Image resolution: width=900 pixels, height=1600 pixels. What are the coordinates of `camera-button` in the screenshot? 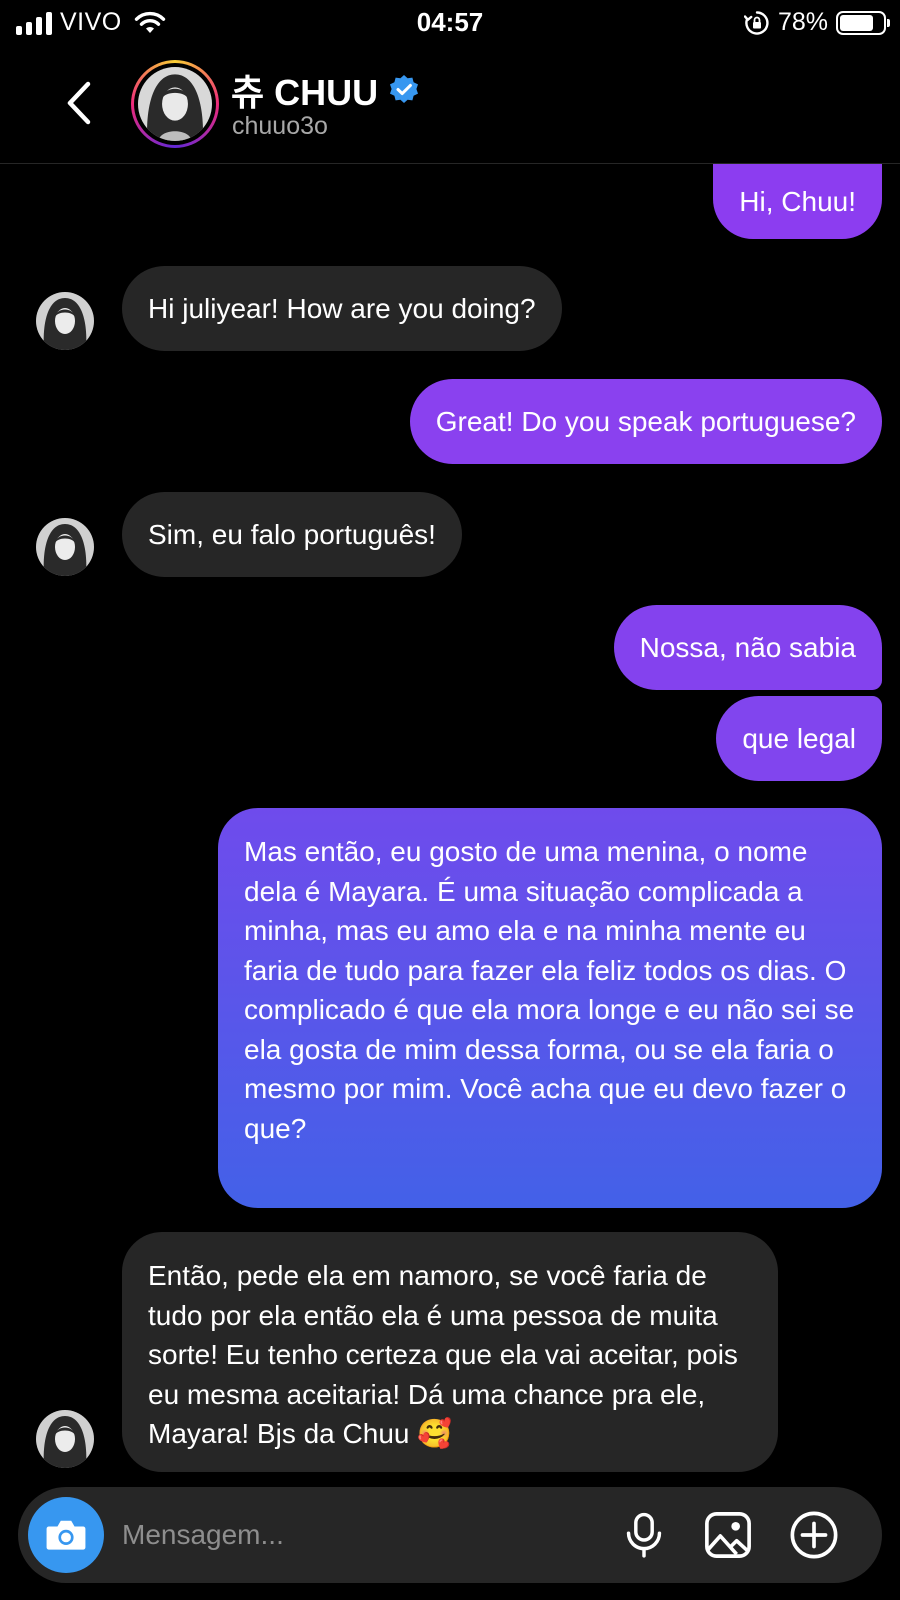 It's located at (66, 1535).